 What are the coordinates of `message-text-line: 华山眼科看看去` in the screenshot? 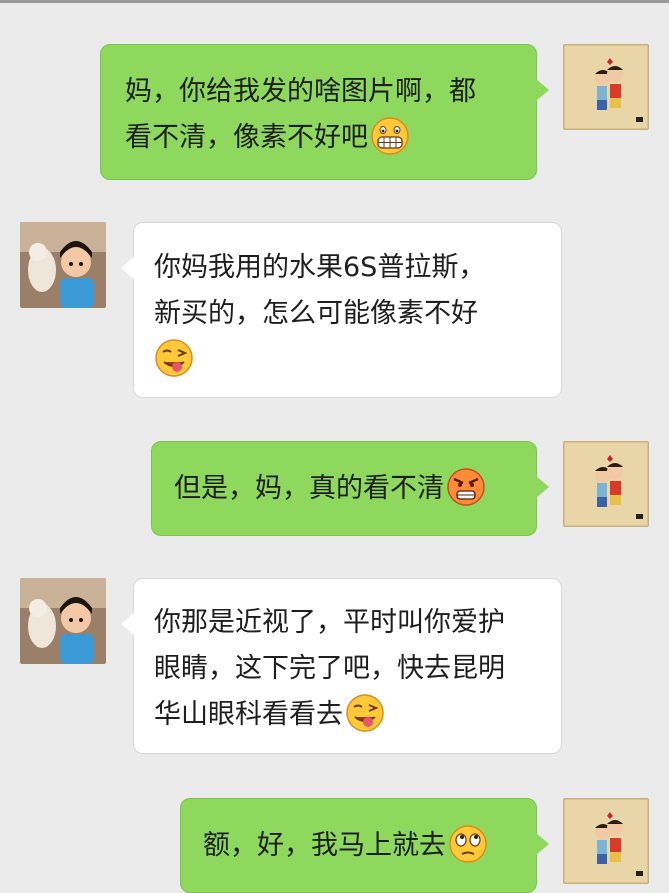 It's located at (357, 715).